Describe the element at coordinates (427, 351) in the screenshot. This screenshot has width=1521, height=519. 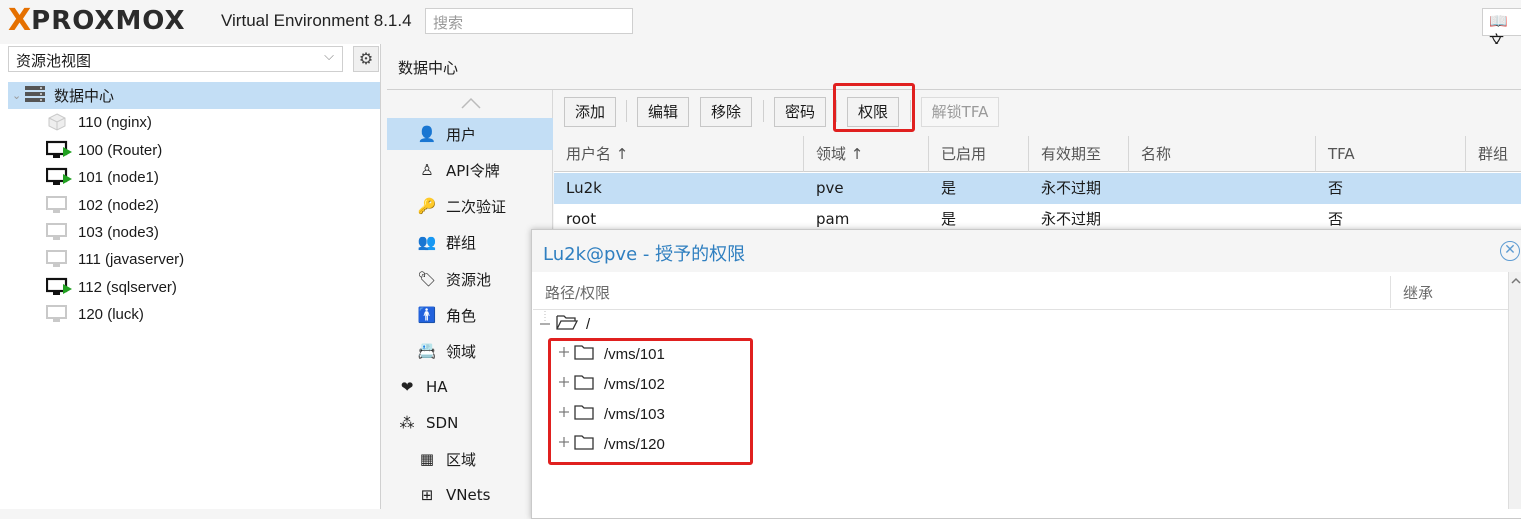
I see `address-book-icon: 📇` at that location.